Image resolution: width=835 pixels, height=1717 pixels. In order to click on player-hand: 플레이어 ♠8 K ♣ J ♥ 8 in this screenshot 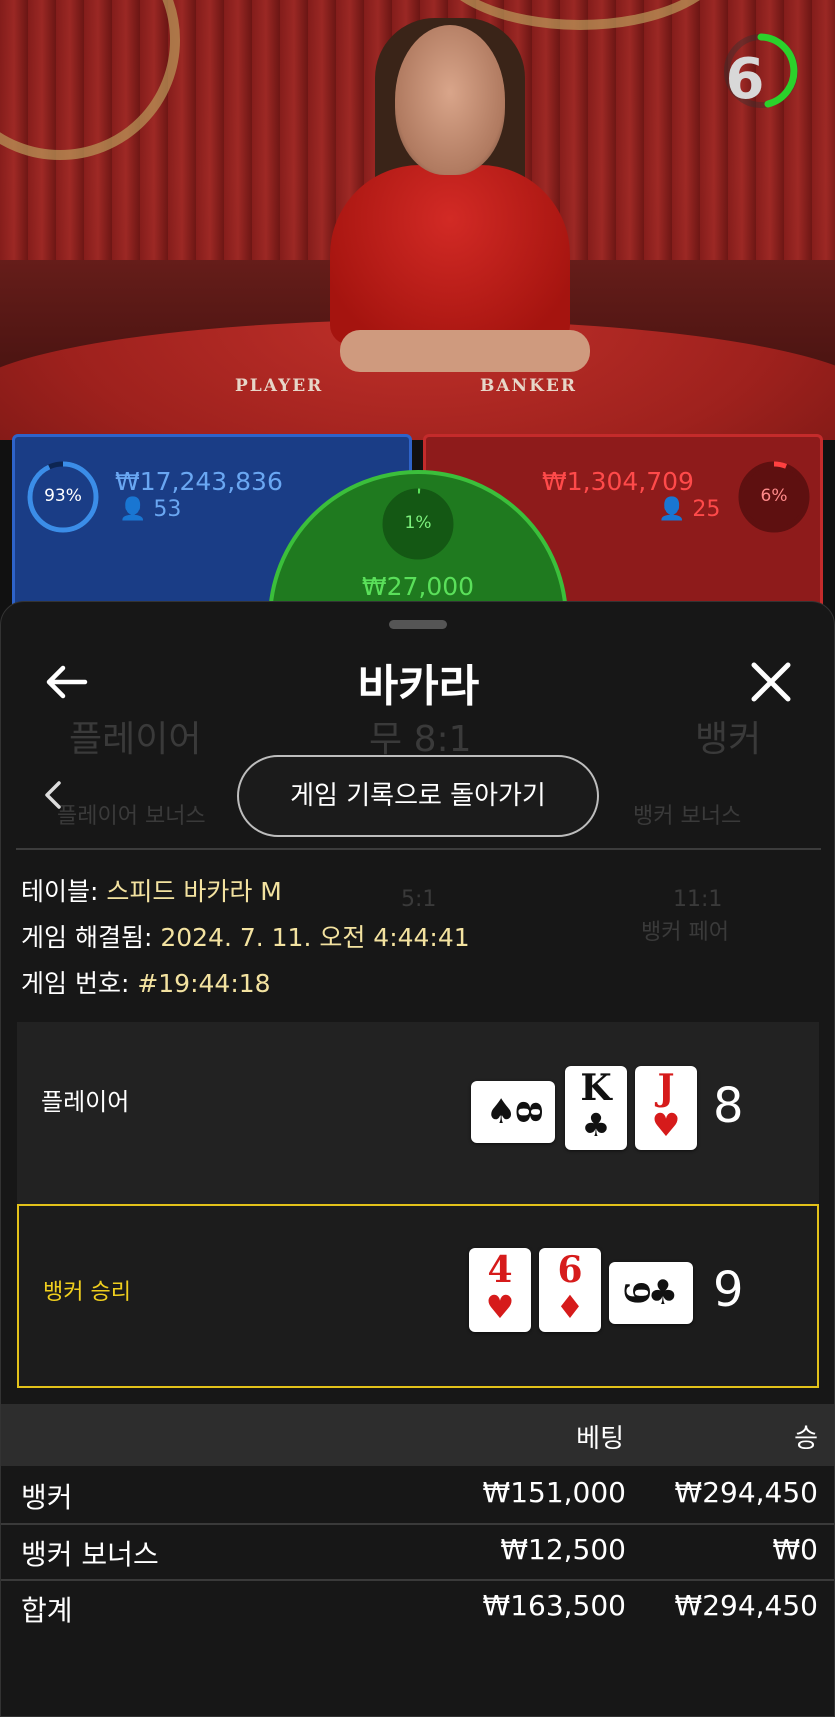, I will do `click(418, 1114)`.